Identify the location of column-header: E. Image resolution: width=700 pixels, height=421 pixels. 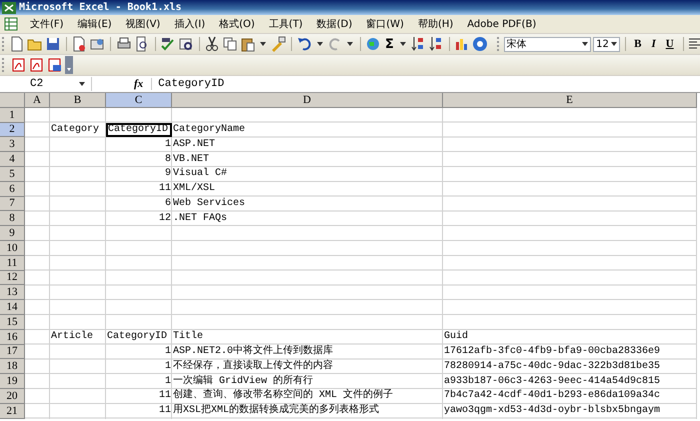
(570, 100).